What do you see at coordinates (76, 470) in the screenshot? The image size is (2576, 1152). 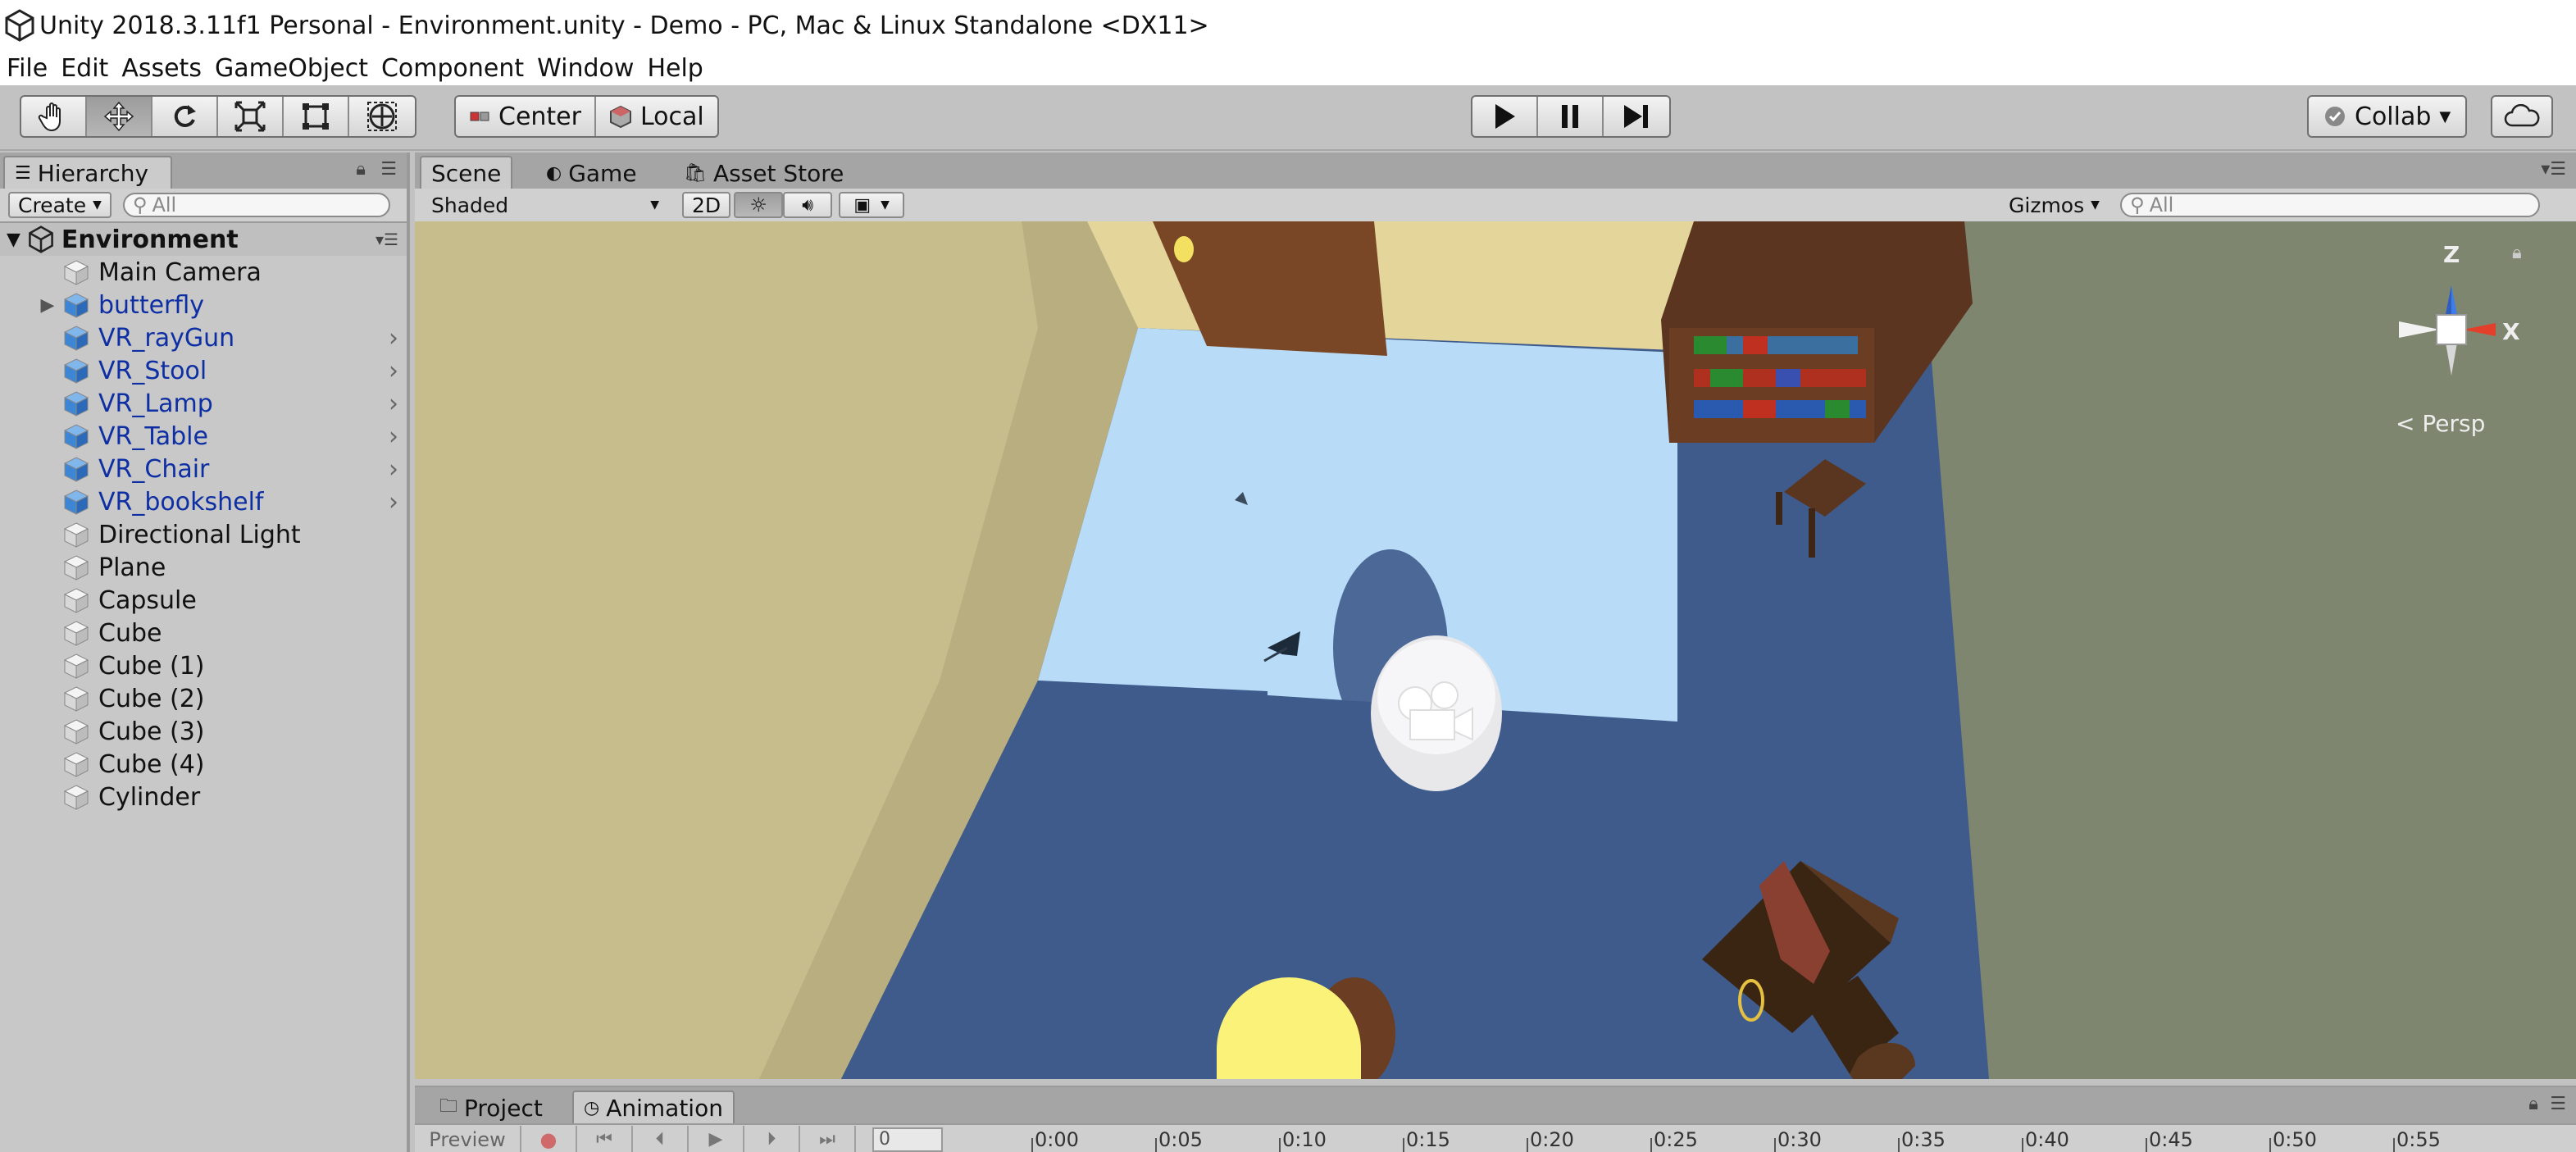 I see `prefab-cube-icon` at bounding box center [76, 470].